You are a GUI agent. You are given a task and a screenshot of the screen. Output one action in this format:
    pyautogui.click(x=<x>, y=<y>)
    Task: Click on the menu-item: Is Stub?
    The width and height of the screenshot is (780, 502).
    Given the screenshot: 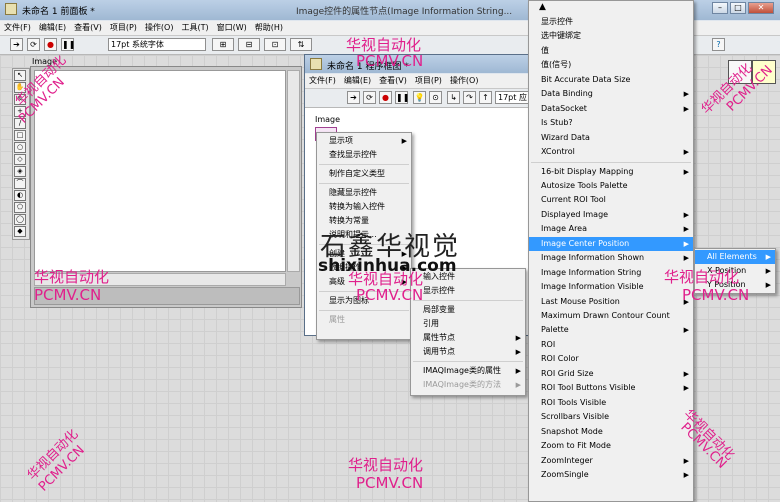 What is the action you would take?
    pyautogui.click(x=611, y=123)
    